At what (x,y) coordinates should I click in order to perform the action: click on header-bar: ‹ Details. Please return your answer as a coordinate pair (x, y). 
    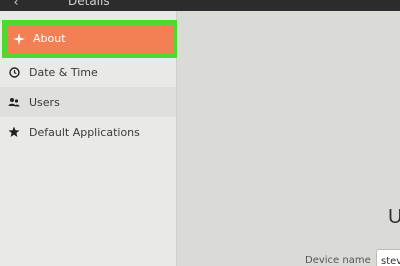
    Looking at the image, I should click on (200, 5).